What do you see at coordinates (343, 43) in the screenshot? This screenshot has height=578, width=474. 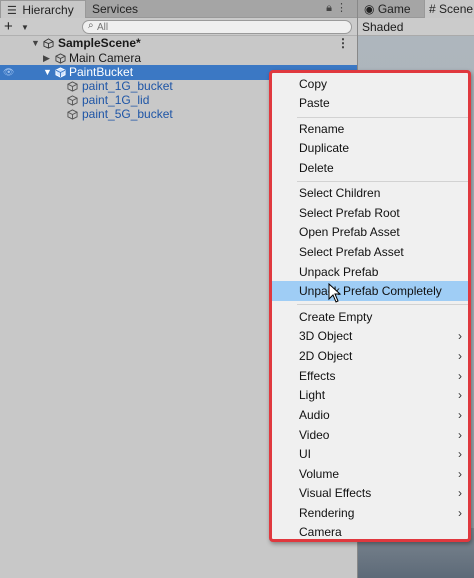 I see `scene-options-icon: ⋮` at bounding box center [343, 43].